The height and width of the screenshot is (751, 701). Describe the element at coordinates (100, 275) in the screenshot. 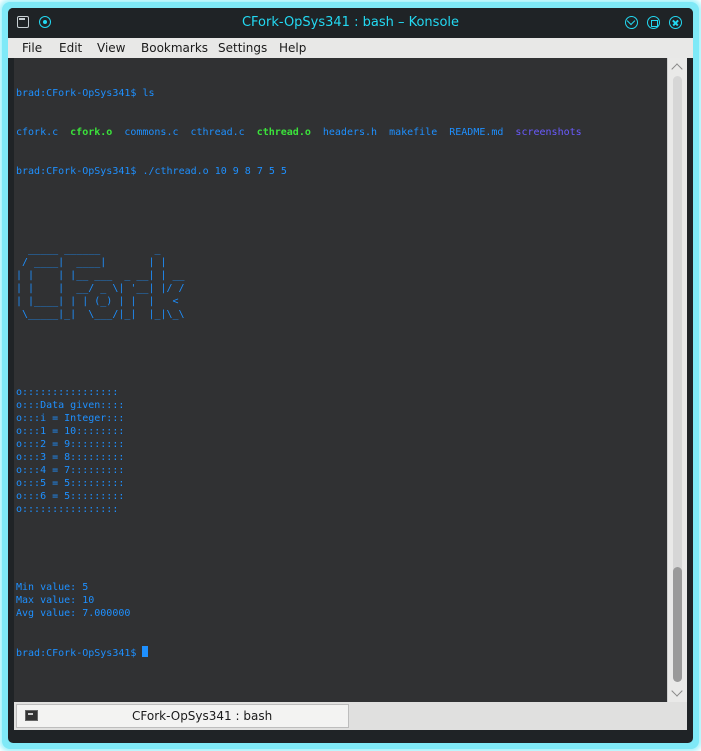

I see `banner-line: | | | |__ ___ _ __| | __` at that location.